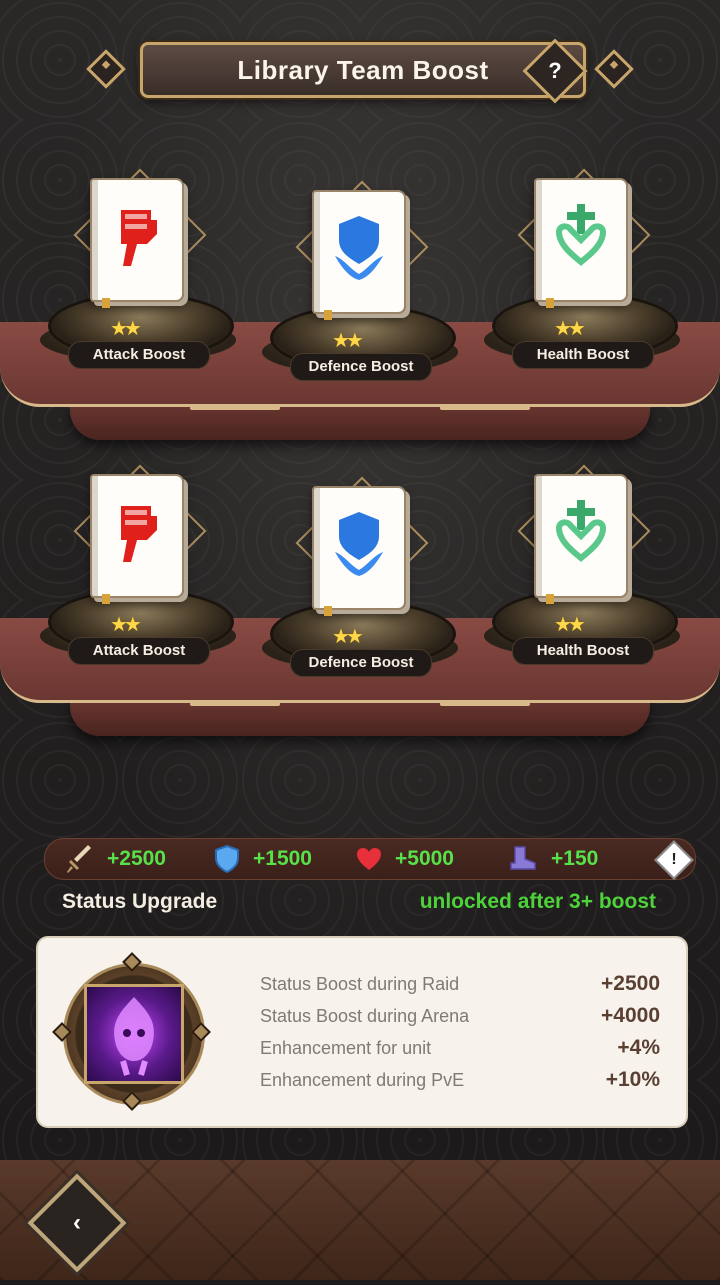 This screenshot has width=720, height=1285. What do you see at coordinates (424, 858) in the screenshot?
I see `stat-value: +5000` at bounding box center [424, 858].